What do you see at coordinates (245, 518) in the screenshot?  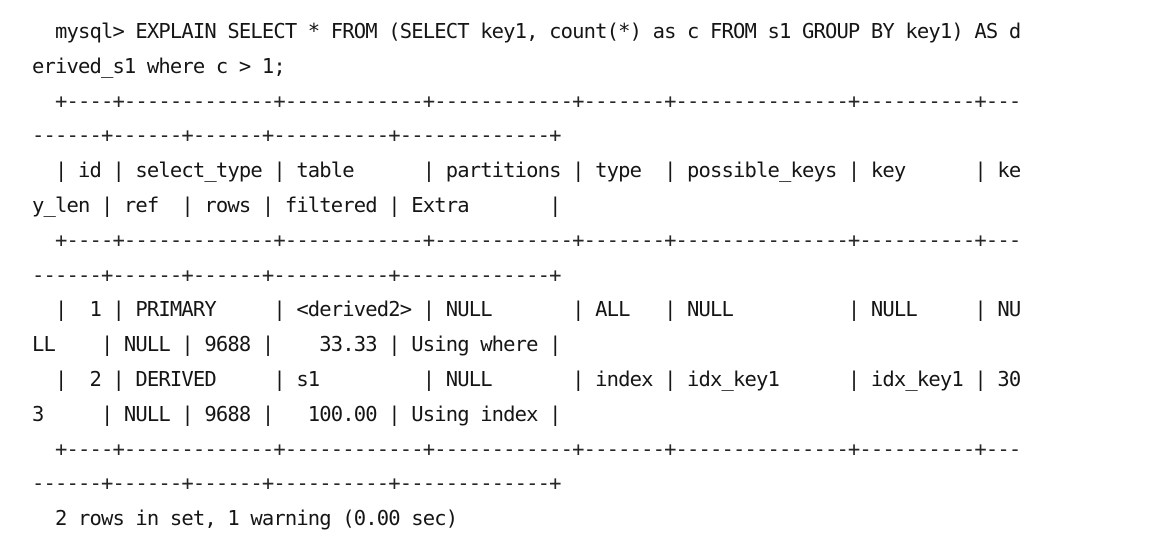 I see `status-line: 2 rows in set, 1 warning (0.00 sec)` at bounding box center [245, 518].